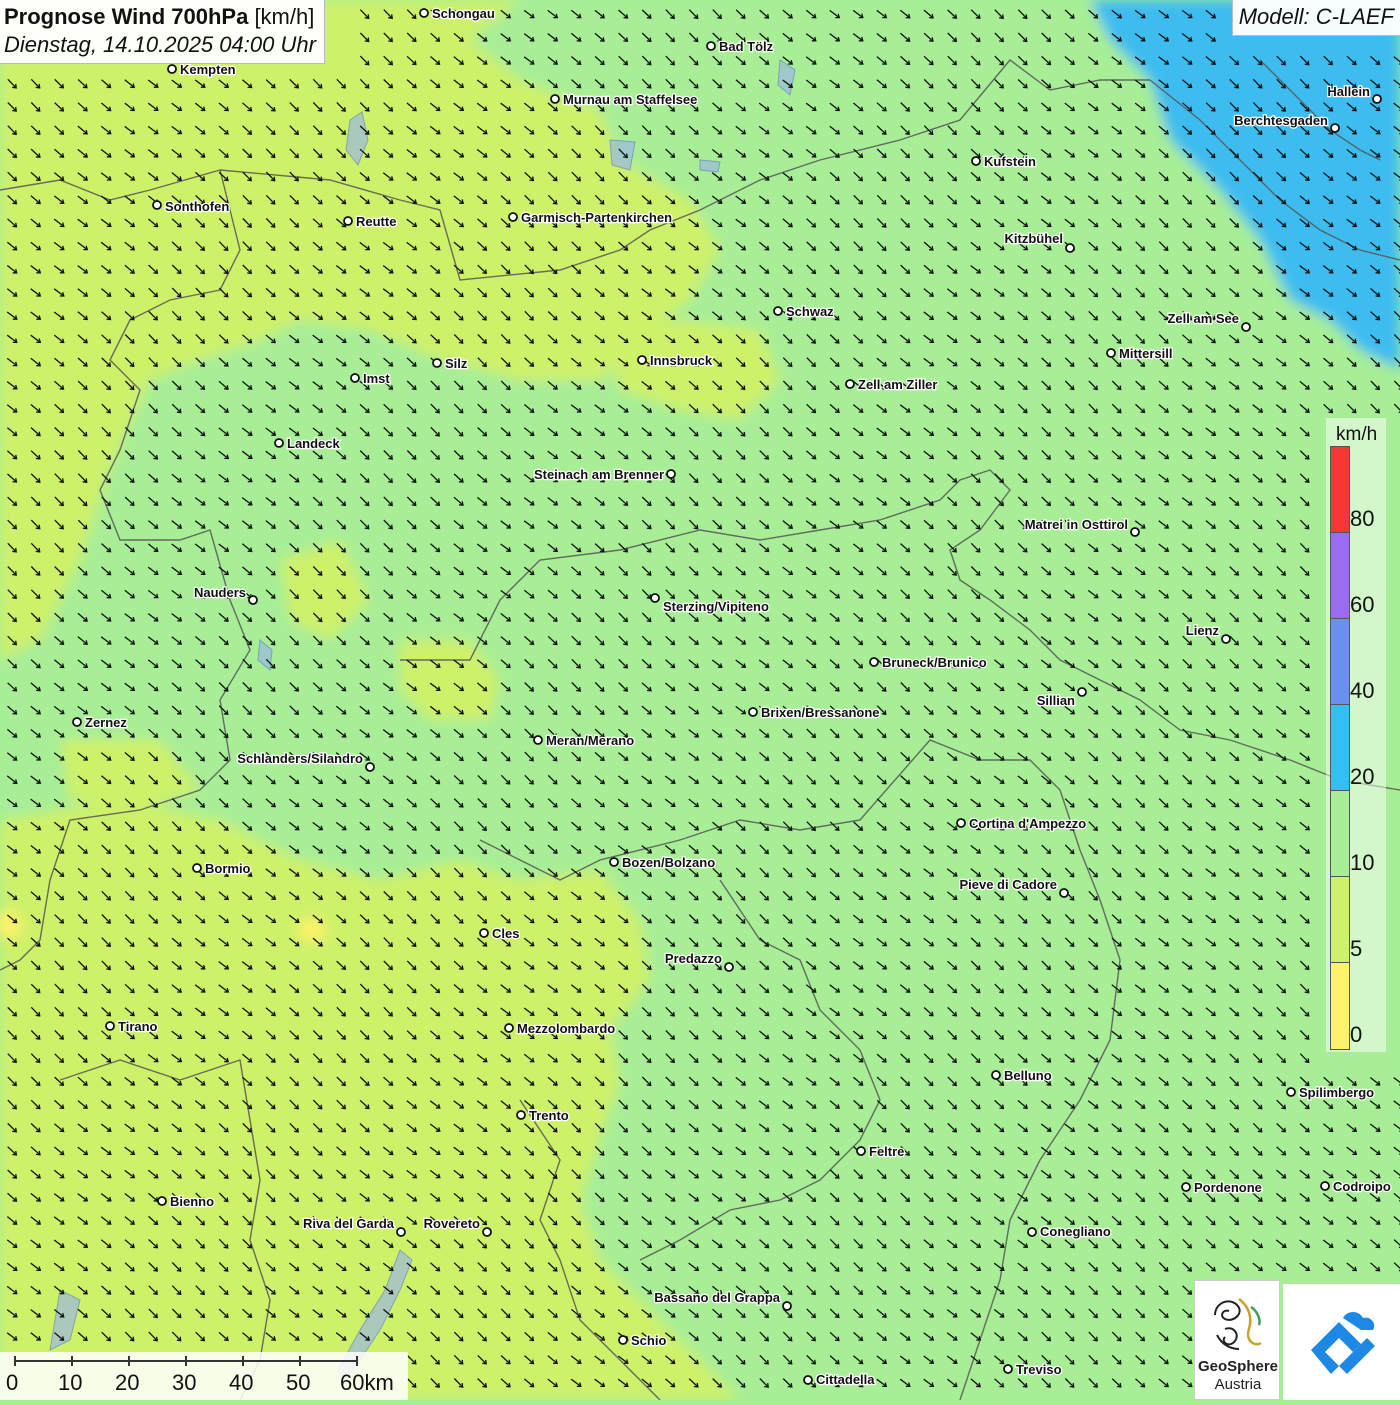 Image resolution: width=1400 pixels, height=1405 pixels. Describe the element at coordinates (1362, 776) in the screenshot. I see `legend-tick: 20` at that location.